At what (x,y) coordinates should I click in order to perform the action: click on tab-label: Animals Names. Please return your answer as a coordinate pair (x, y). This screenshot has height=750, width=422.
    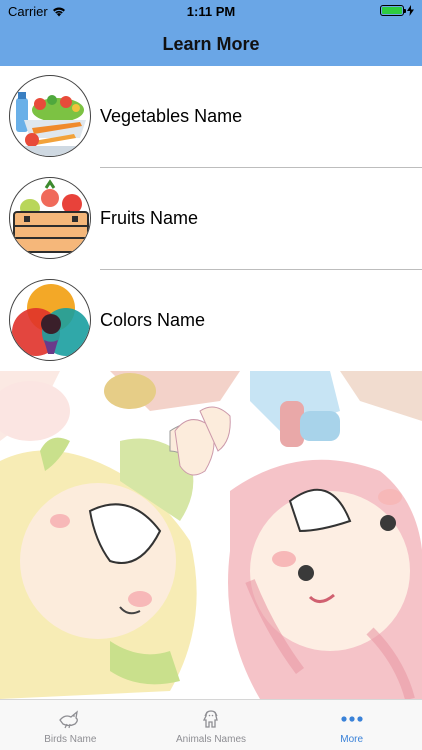
    Looking at the image, I should click on (211, 739).